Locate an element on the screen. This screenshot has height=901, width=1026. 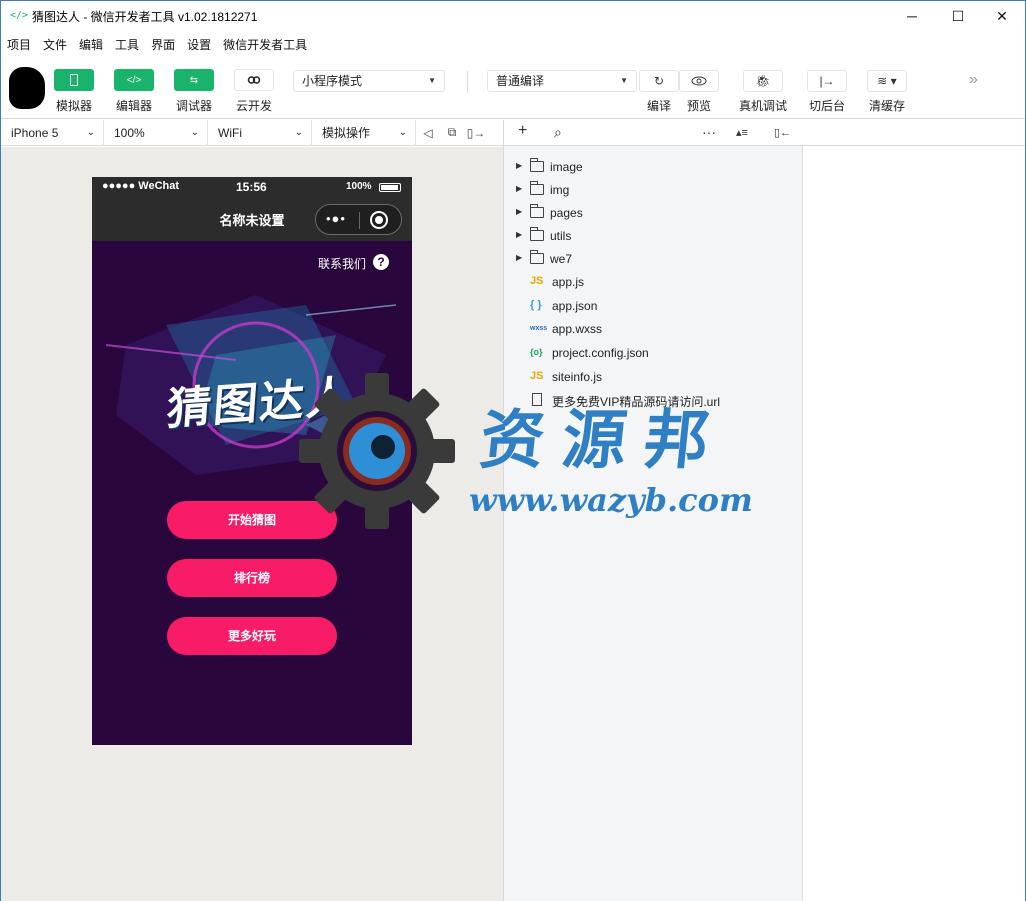
more-icon: ··· is located at coordinates (709, 132).